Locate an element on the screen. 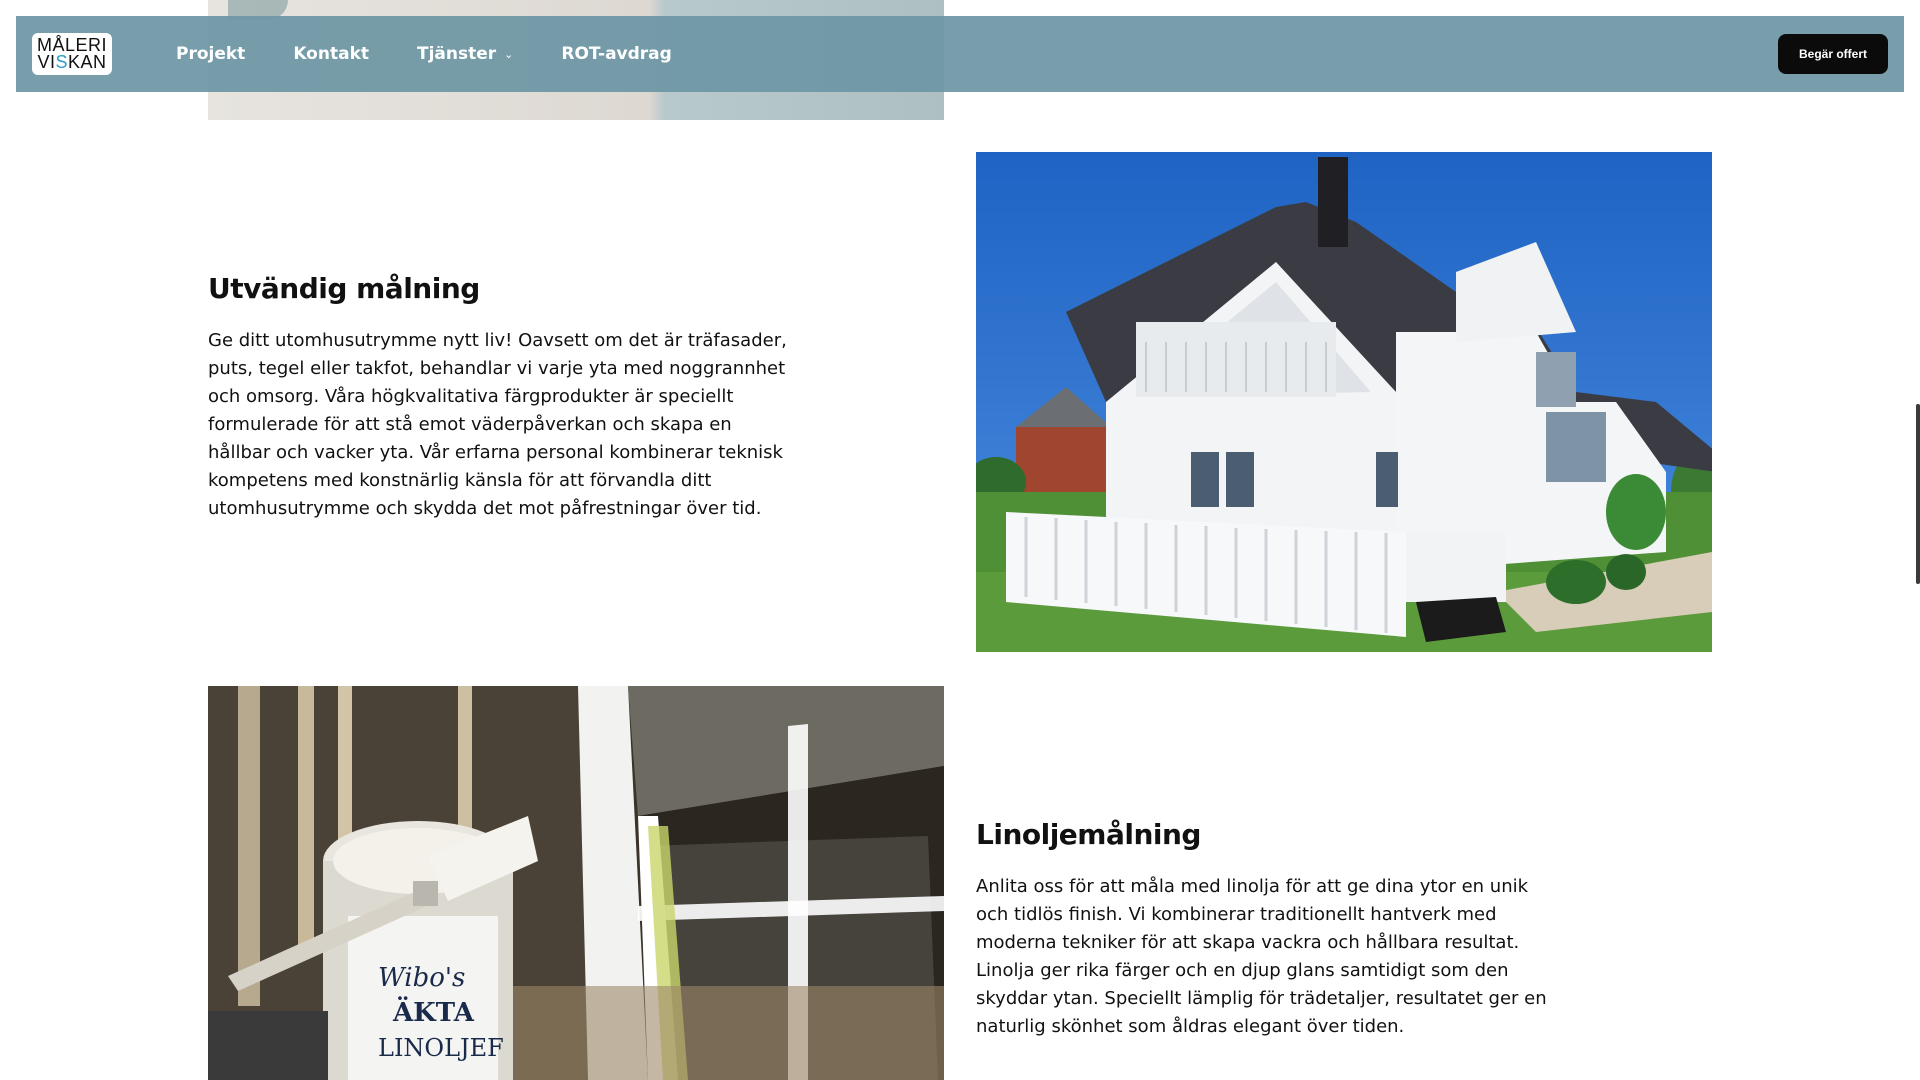  can-label-product: LINOLJEF is located at coordinates (441, 1048).